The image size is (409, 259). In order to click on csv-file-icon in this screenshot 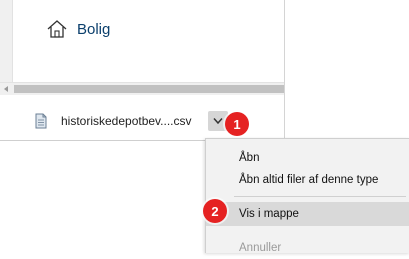, I will do `click(41, 121)`.